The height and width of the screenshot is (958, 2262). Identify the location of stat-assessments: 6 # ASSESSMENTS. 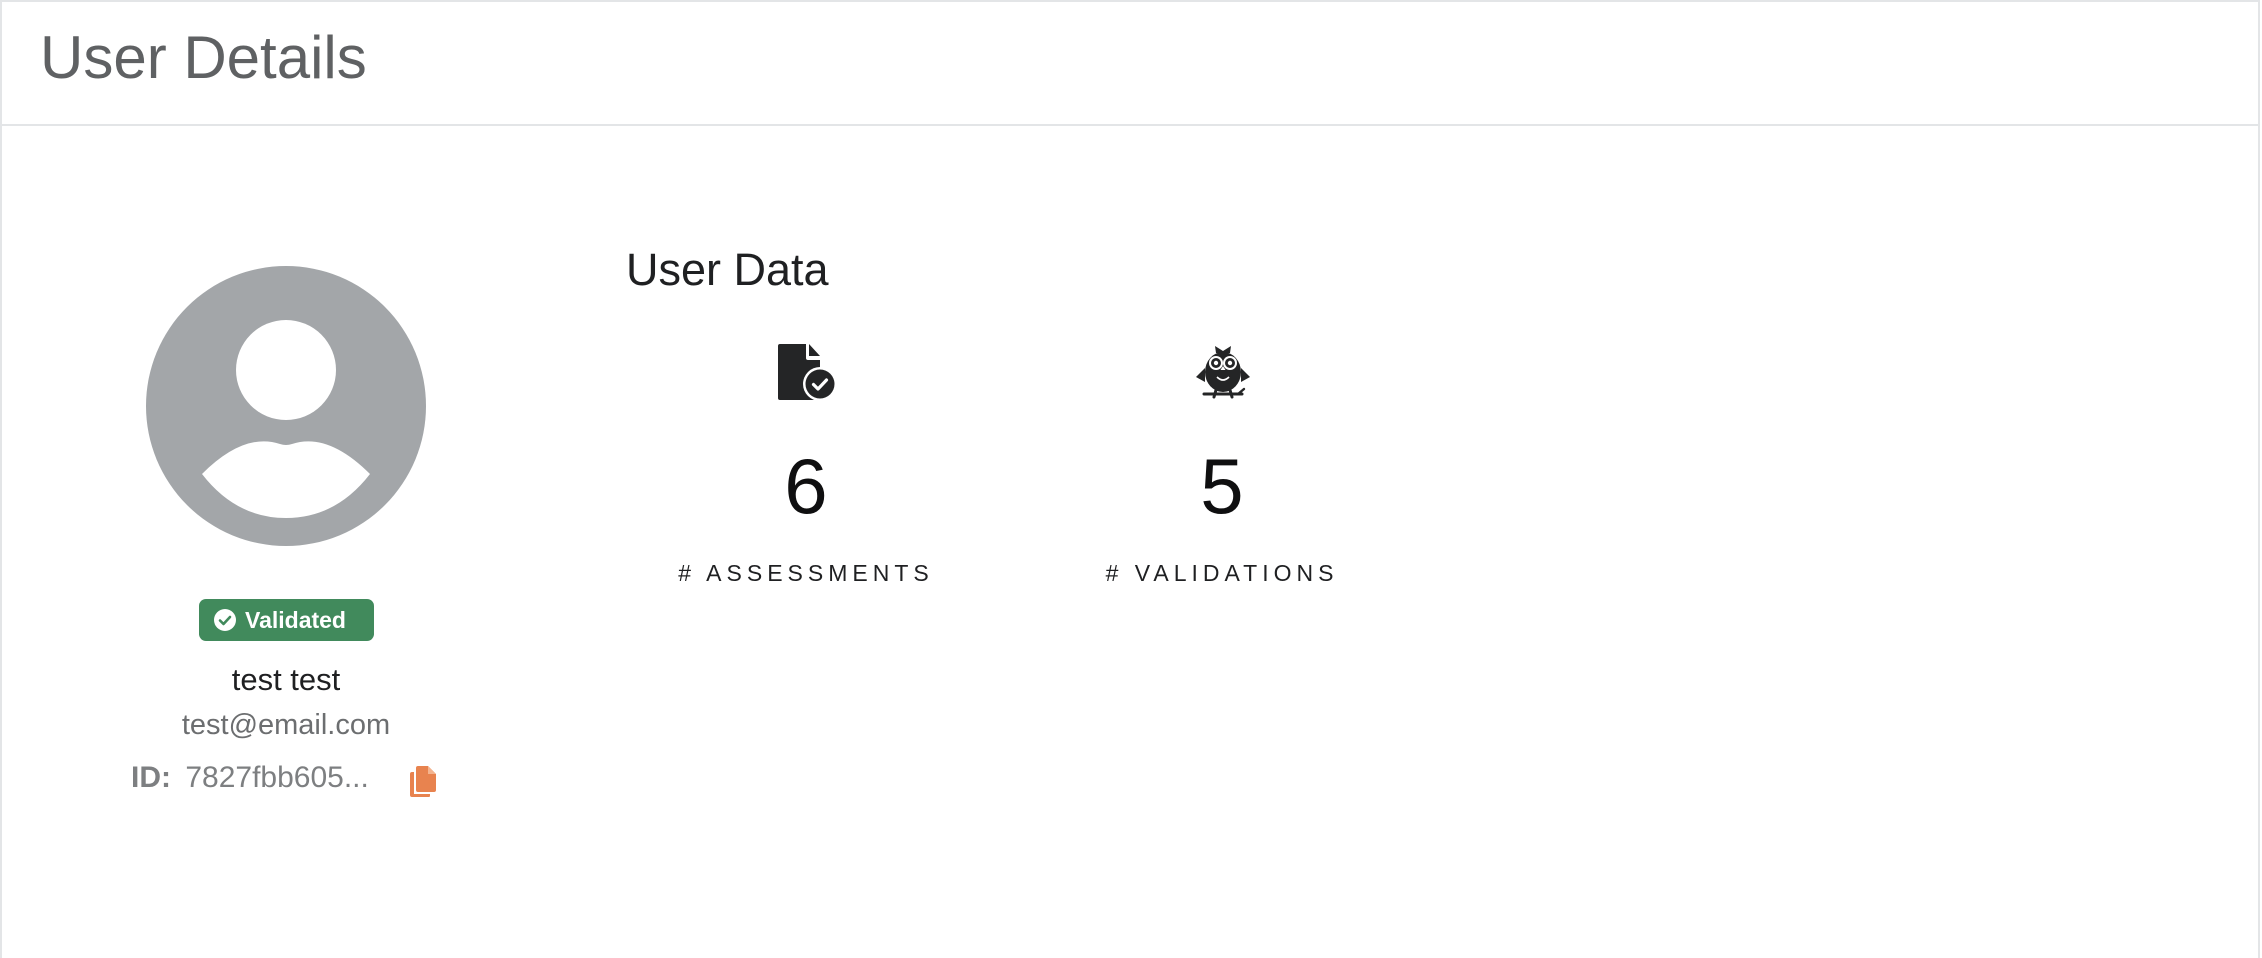
(806, 467).